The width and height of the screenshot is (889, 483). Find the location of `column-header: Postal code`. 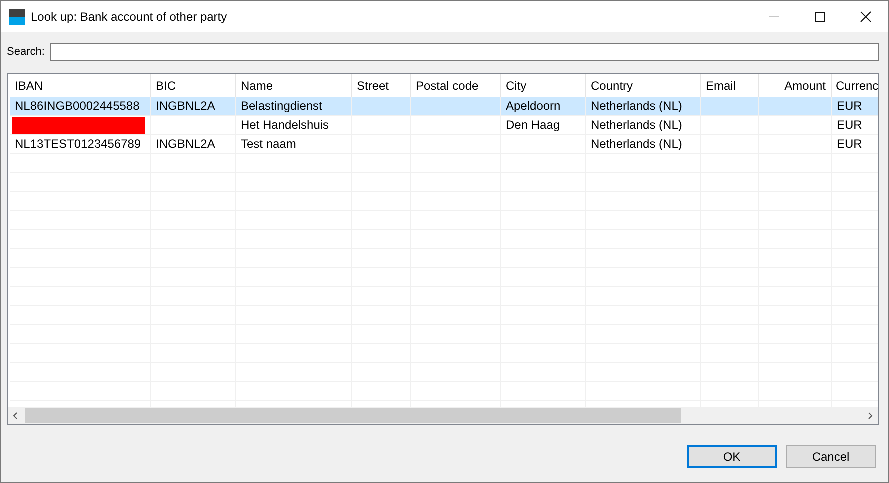

column-header: Postal code is located at coordinates (447, 85).